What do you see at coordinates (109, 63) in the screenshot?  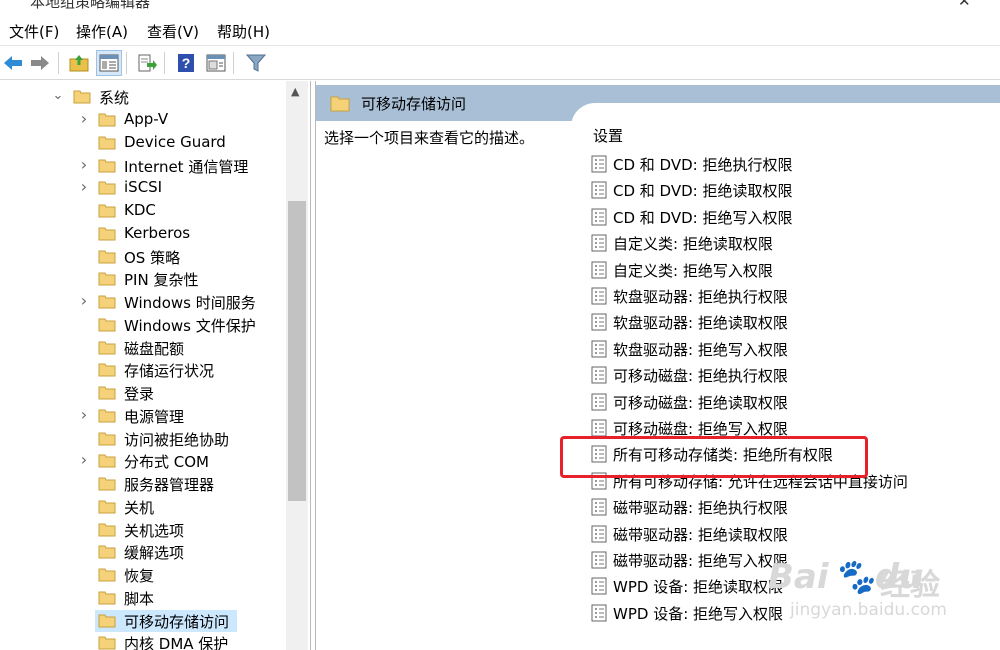 I see `show-hide-tree-icon` at bounding box center [109, 63].